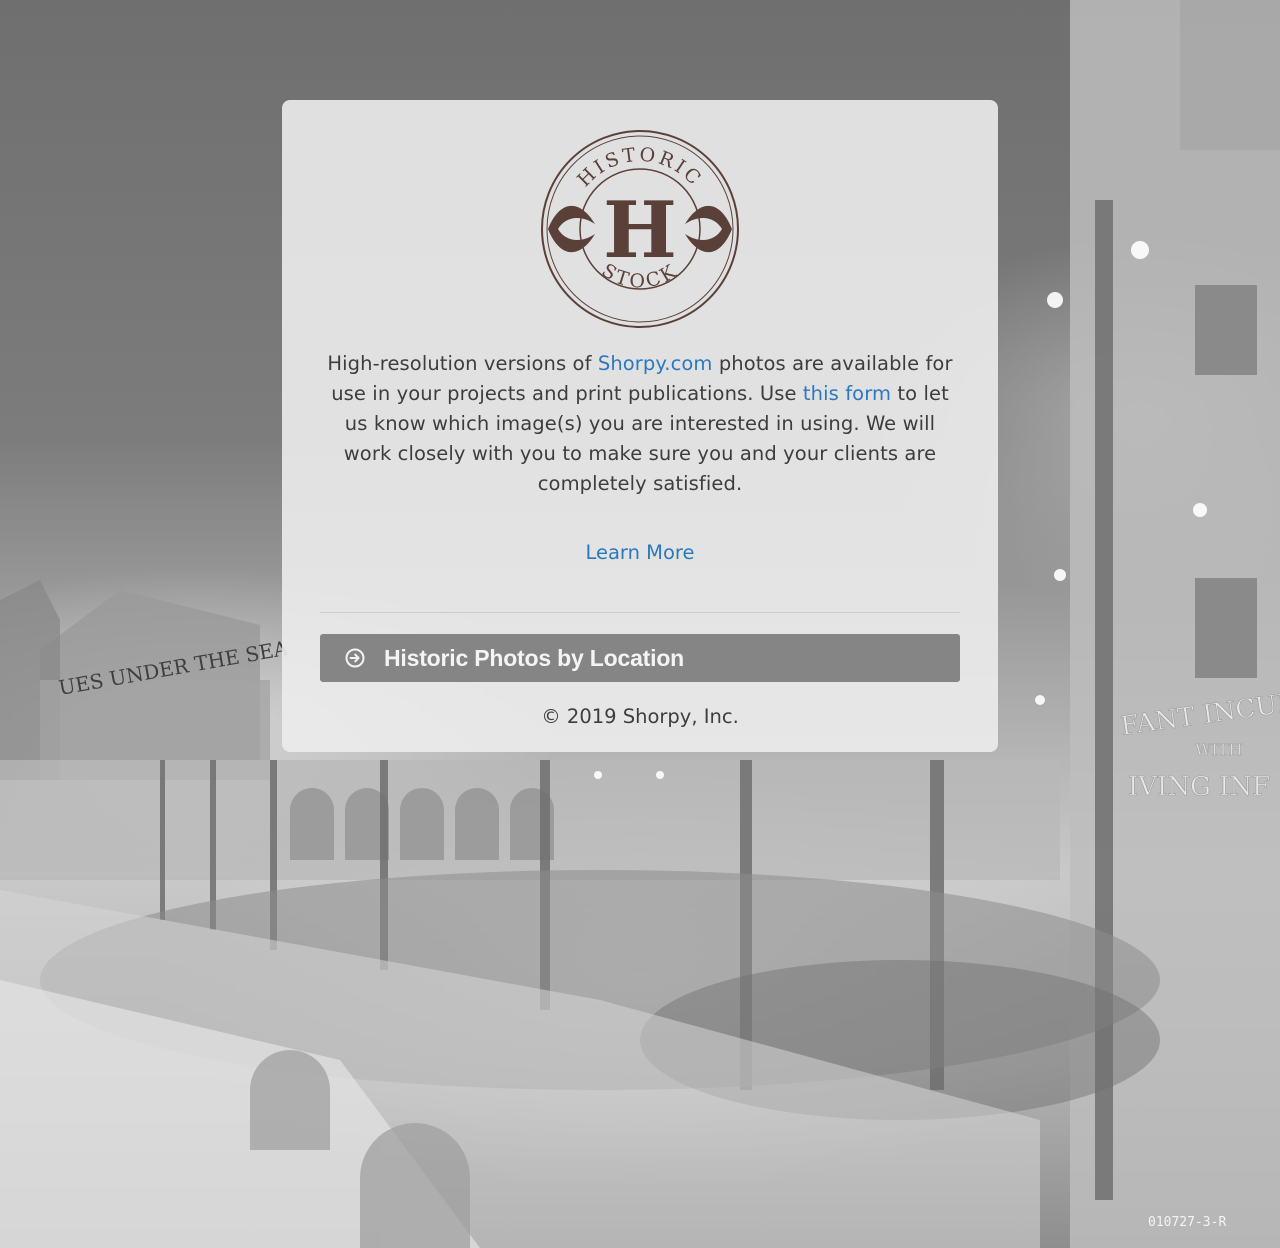  I want to click on historic-photos-by-location-button: Historic Photos by Location, so click(640, 658).